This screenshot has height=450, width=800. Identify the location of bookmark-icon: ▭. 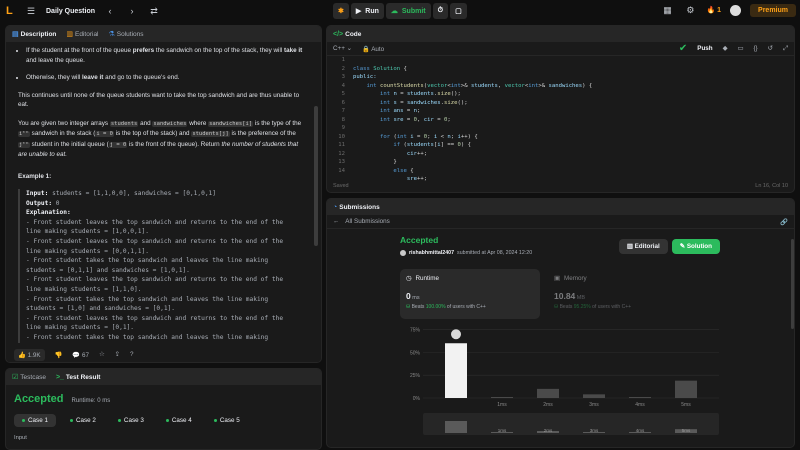
(741, 48).